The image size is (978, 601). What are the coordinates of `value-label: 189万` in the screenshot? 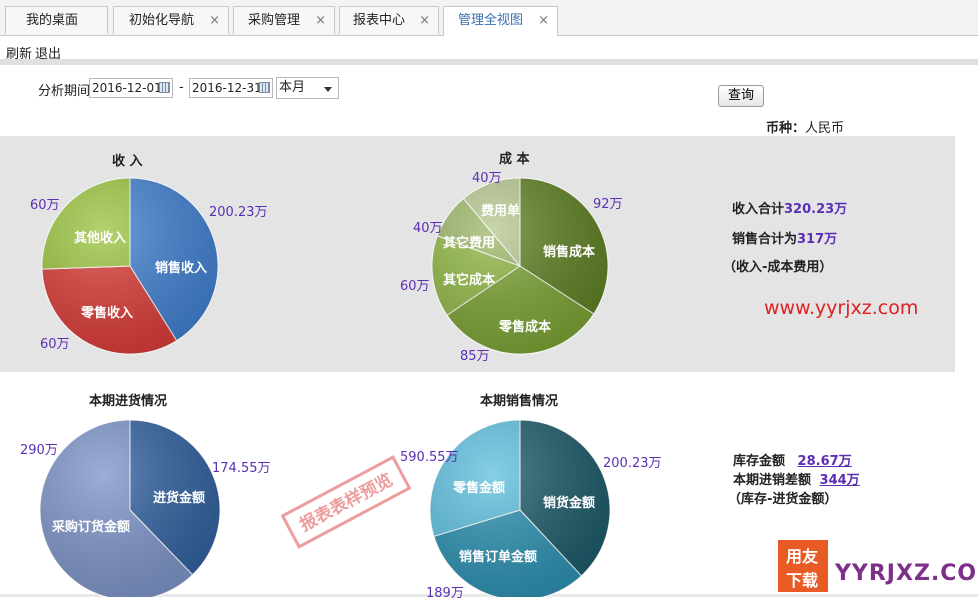 It's located at (445, 593).